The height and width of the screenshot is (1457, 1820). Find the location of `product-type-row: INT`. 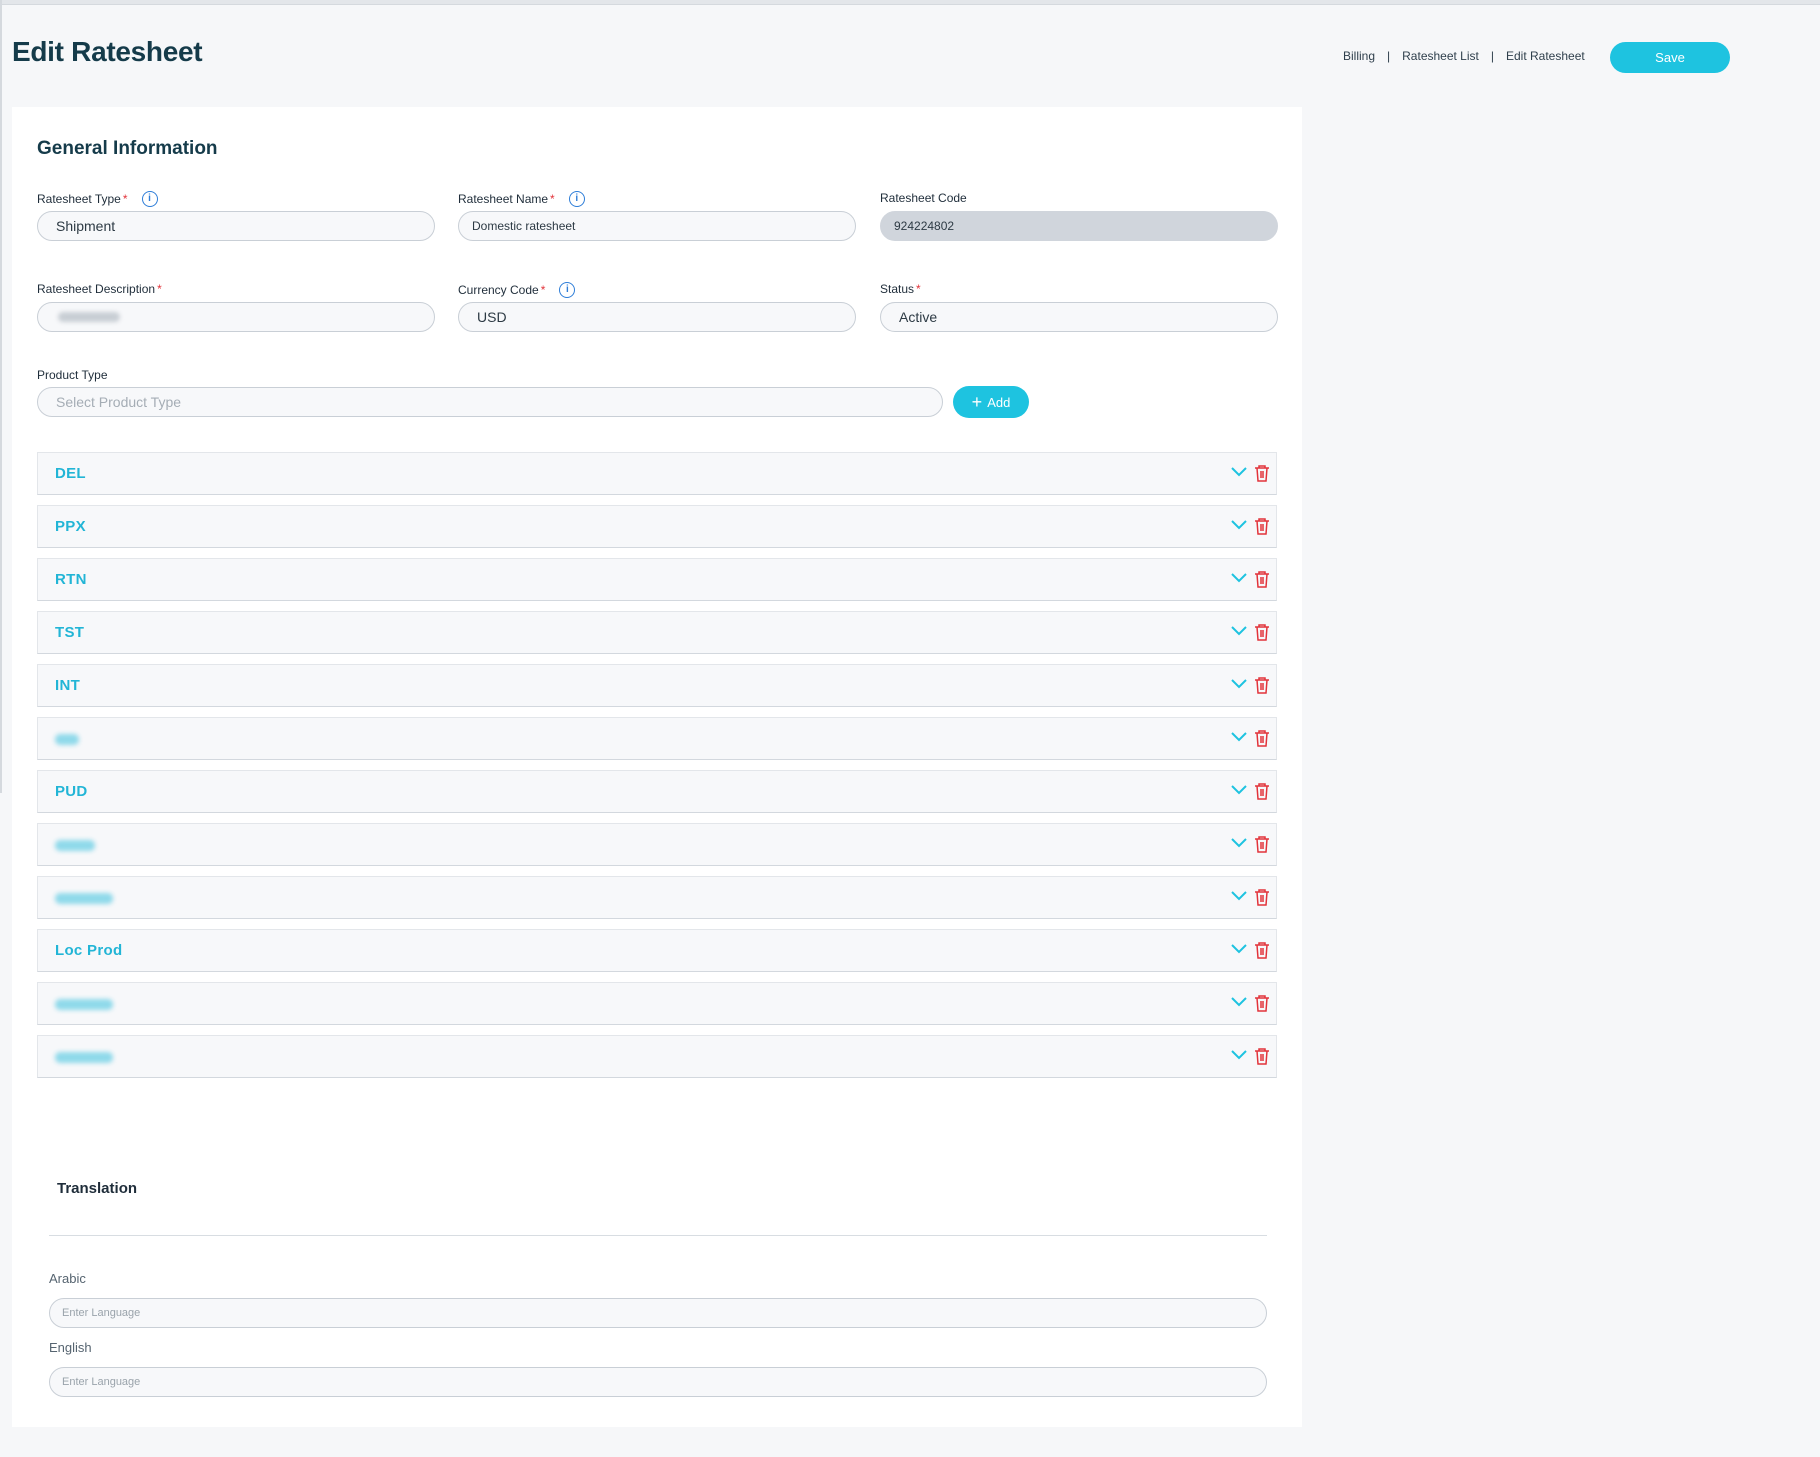

product-type-row: INT is located at coordinates (657, 685).